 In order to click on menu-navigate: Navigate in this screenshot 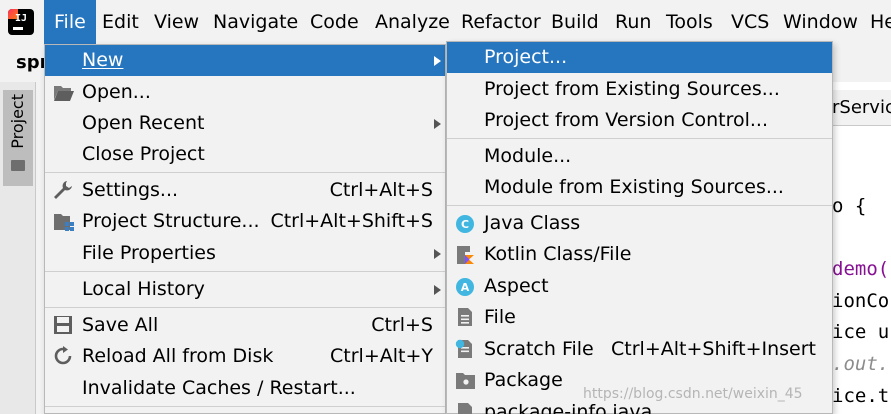, I will do `click(255, 22)`.